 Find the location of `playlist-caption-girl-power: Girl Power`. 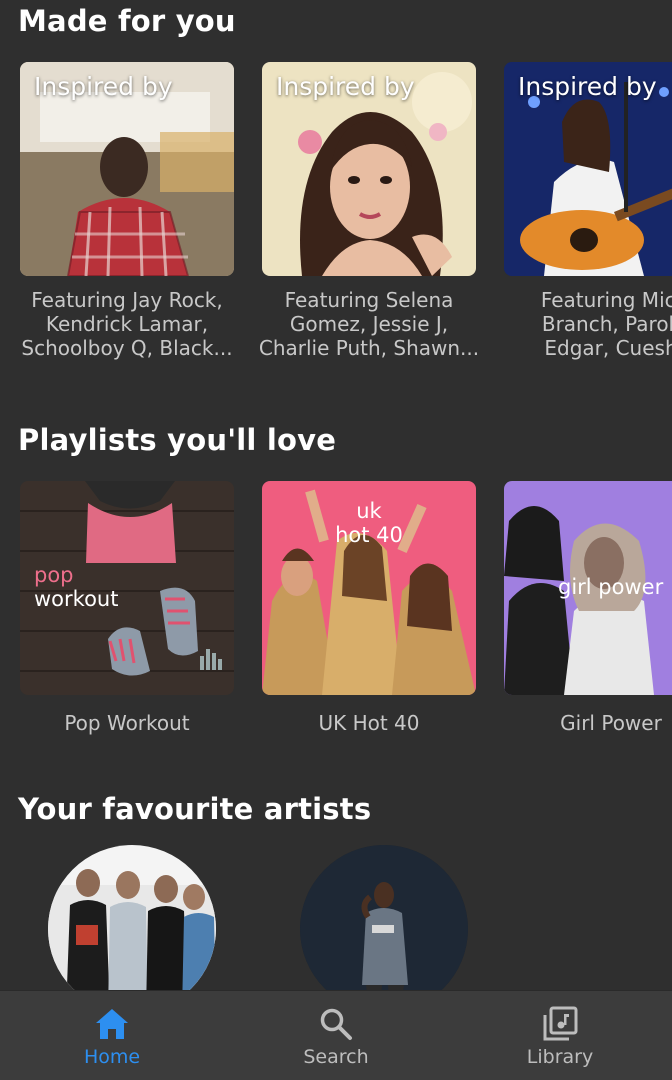

playlist-caption-girl-power: Girl Power is located at coordinates (611, 723).